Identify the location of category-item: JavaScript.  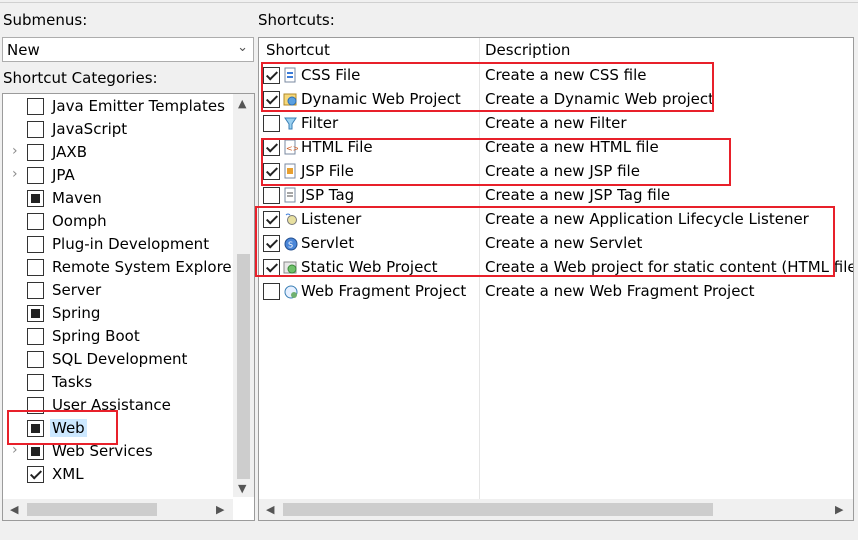
(118, 130).